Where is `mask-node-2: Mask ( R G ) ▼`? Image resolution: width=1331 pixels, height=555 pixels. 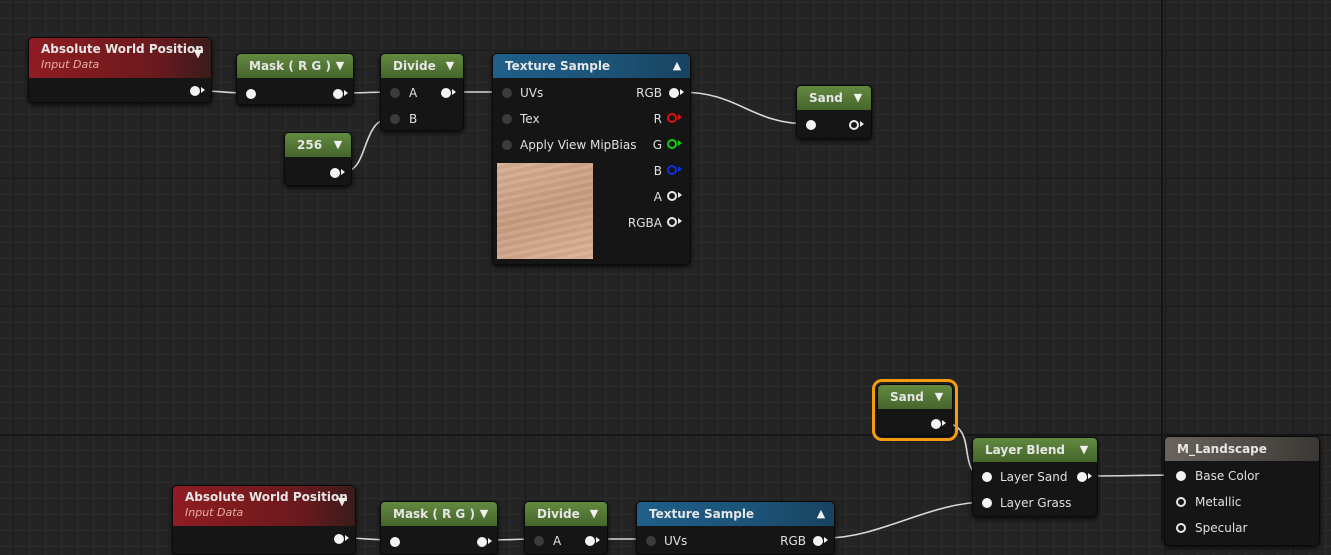 mask-node-2: Mask ( R G ) ▼ is located at coordinates (439, 528).